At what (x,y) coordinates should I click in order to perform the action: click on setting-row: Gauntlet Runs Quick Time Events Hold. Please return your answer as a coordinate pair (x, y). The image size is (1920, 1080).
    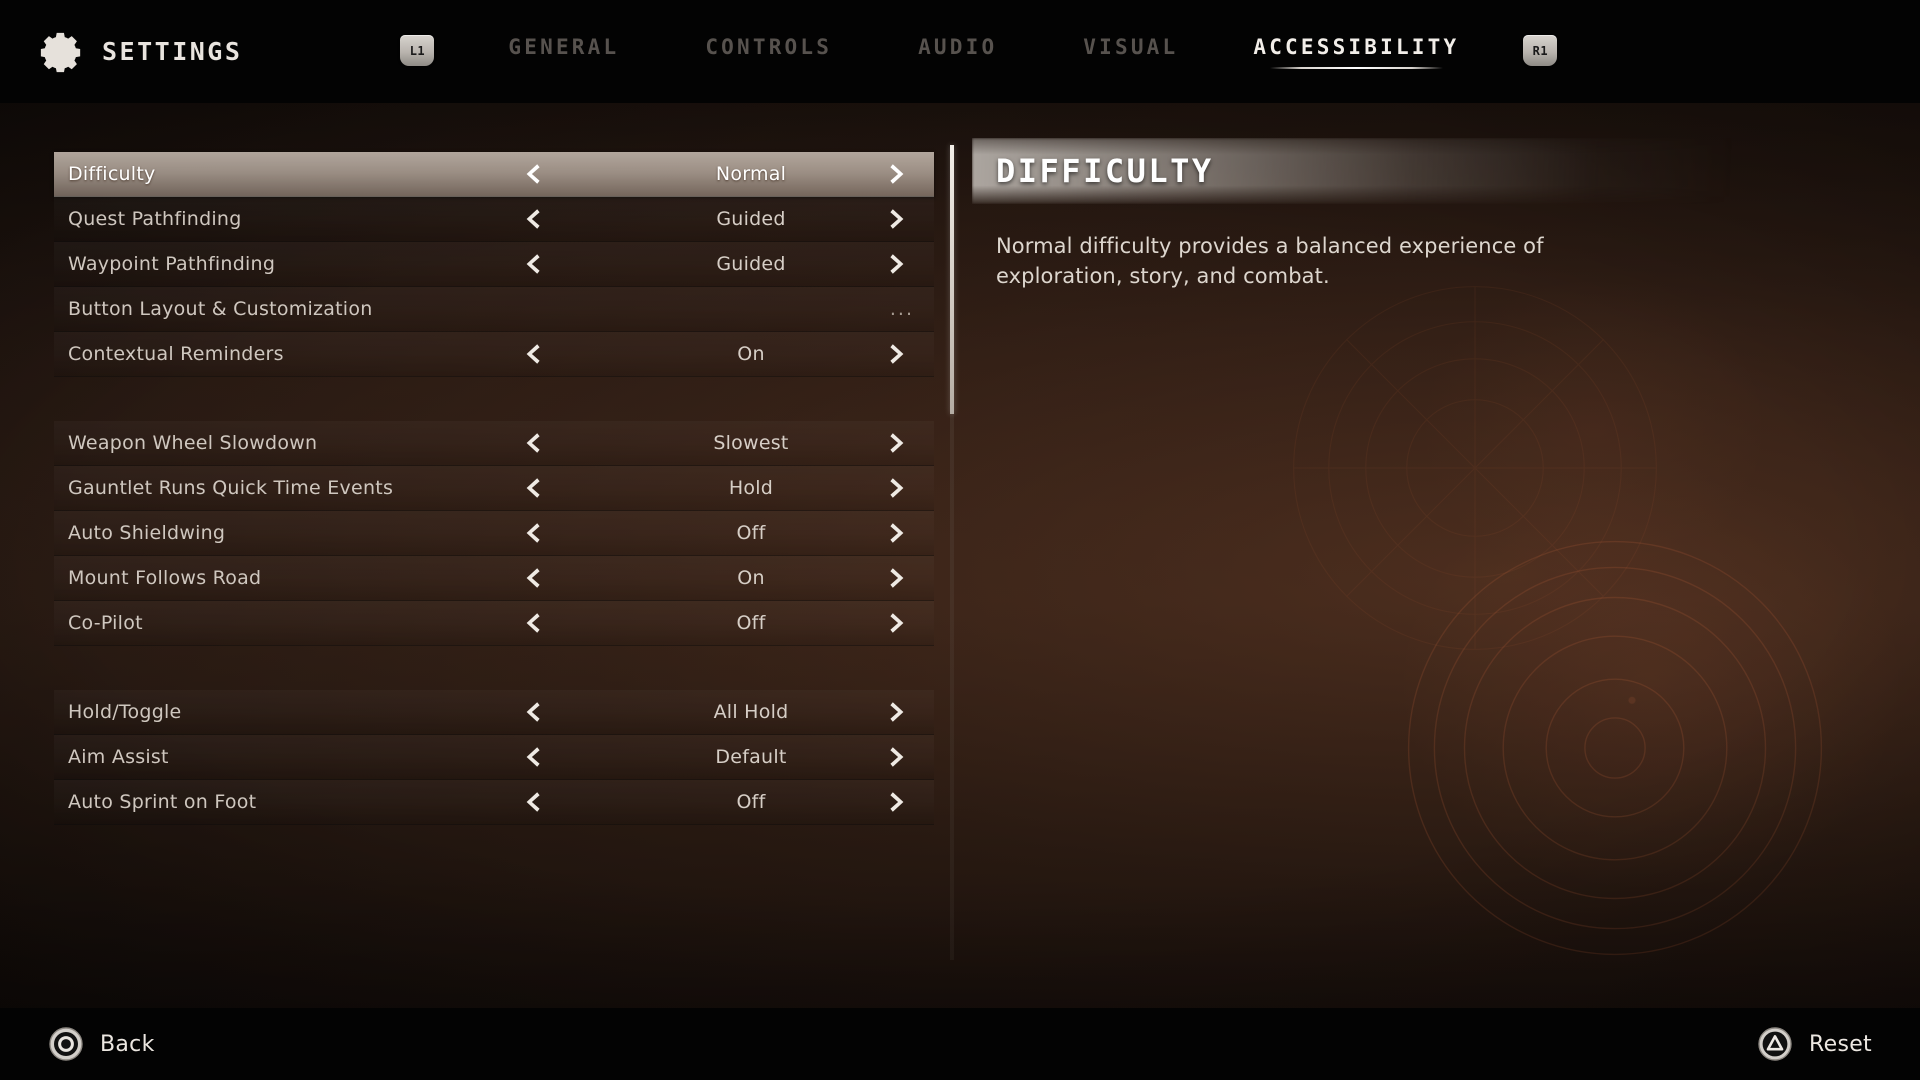
    Looking at the image, I should click on (494, 488).